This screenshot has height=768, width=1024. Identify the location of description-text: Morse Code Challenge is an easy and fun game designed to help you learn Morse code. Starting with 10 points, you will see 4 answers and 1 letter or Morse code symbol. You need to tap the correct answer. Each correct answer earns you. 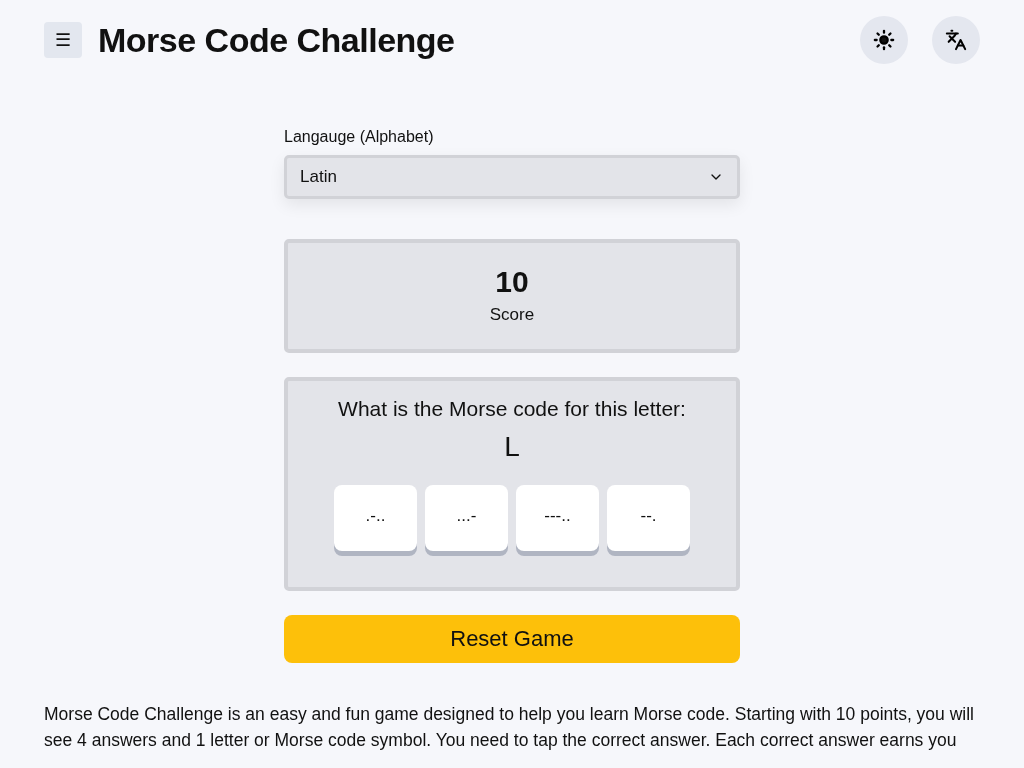
(509, 727).